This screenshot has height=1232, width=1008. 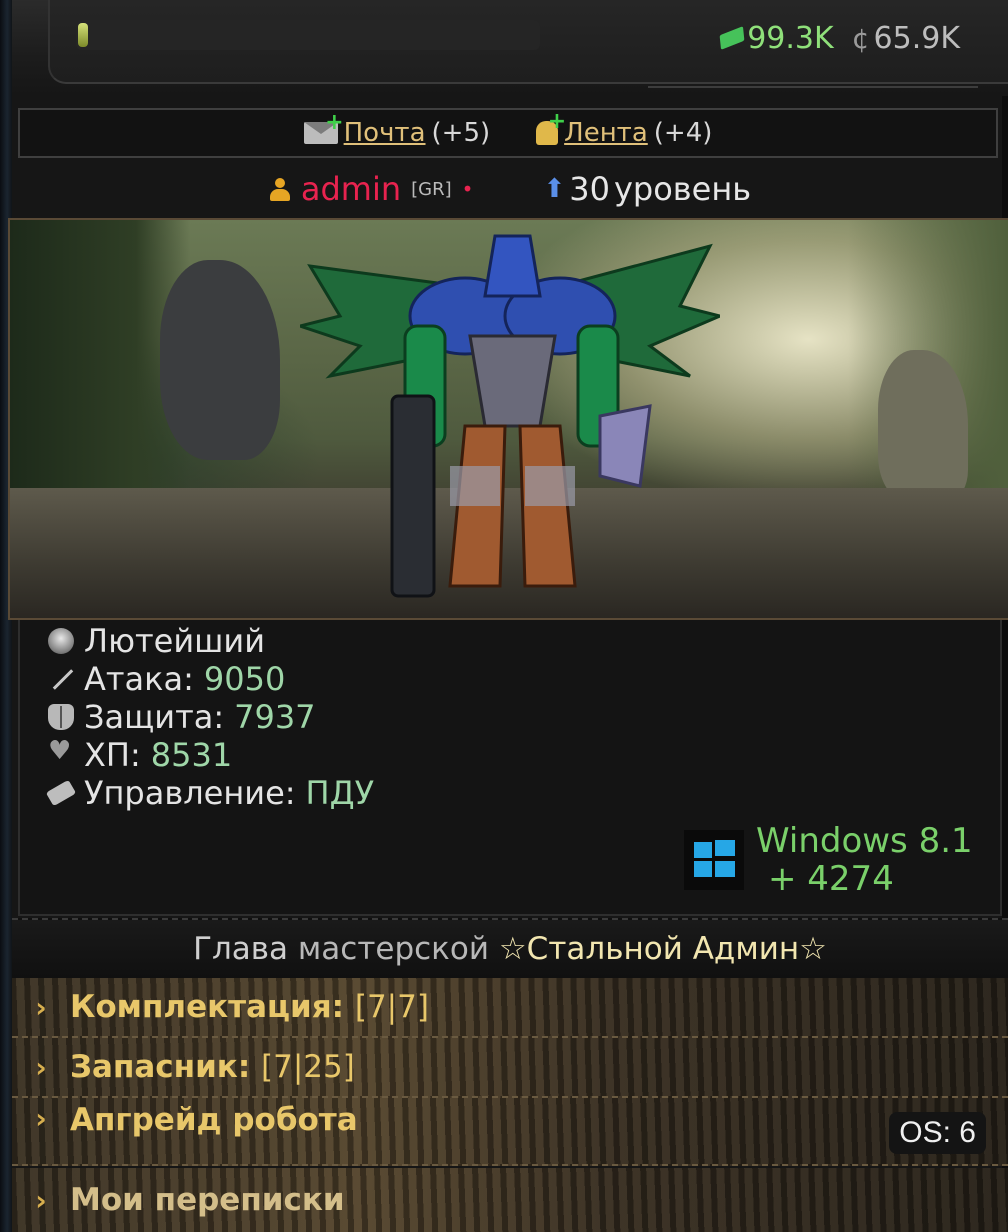 What do you see at coordinates (554, 189) in the screenshot?
I see `level-up-arrow-icon: ⬆` at bounding box center [554, 189].